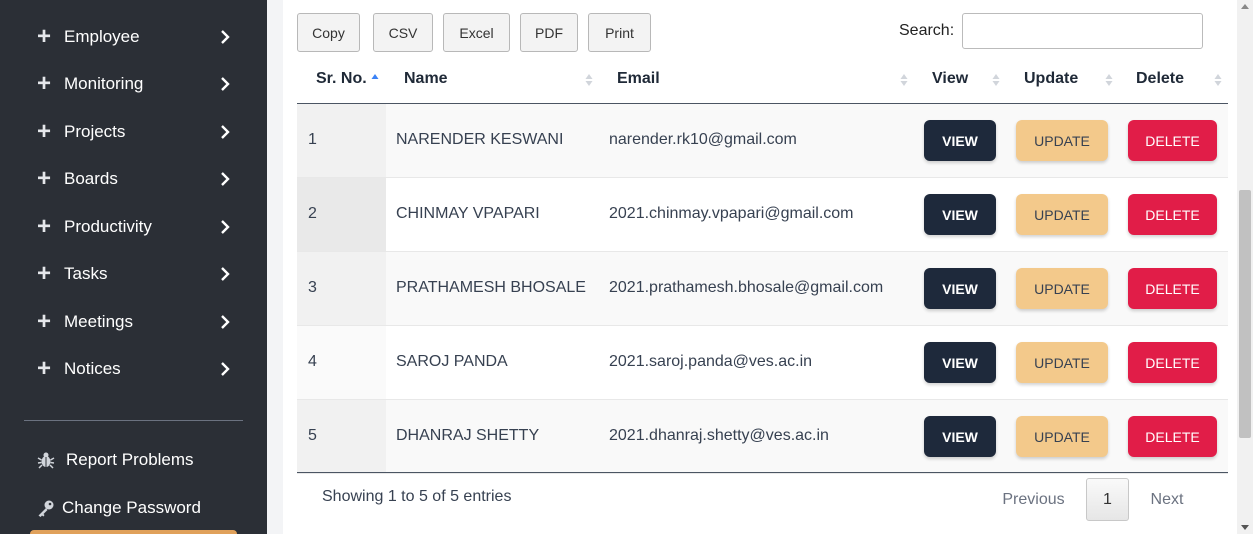 The height and width of the screenshot is (534, 1253). I want to click on sidebar-item-label: Boards, so click(91, 178).